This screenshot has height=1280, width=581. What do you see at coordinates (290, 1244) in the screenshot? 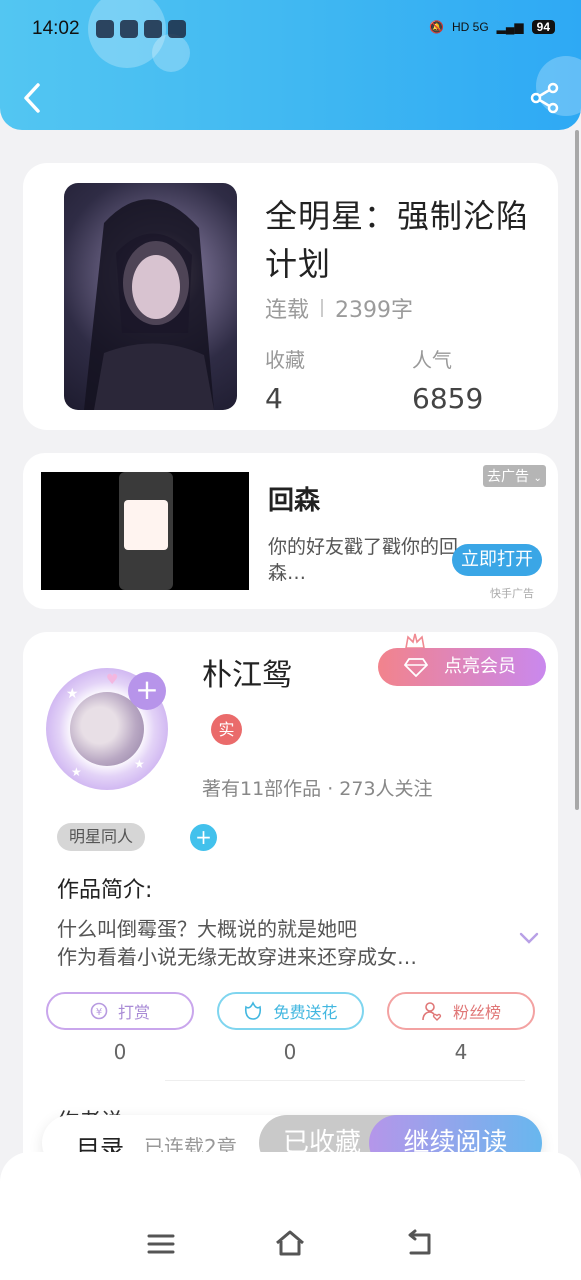
I see `home-icon` at bounding box center [290, 1244].